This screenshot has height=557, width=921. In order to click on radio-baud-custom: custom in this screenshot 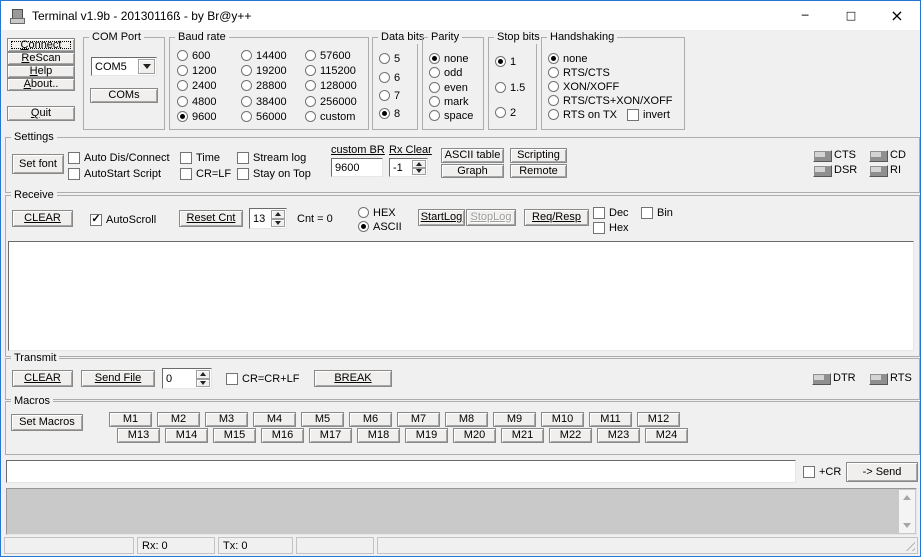, I will do `click(330, 116)`.